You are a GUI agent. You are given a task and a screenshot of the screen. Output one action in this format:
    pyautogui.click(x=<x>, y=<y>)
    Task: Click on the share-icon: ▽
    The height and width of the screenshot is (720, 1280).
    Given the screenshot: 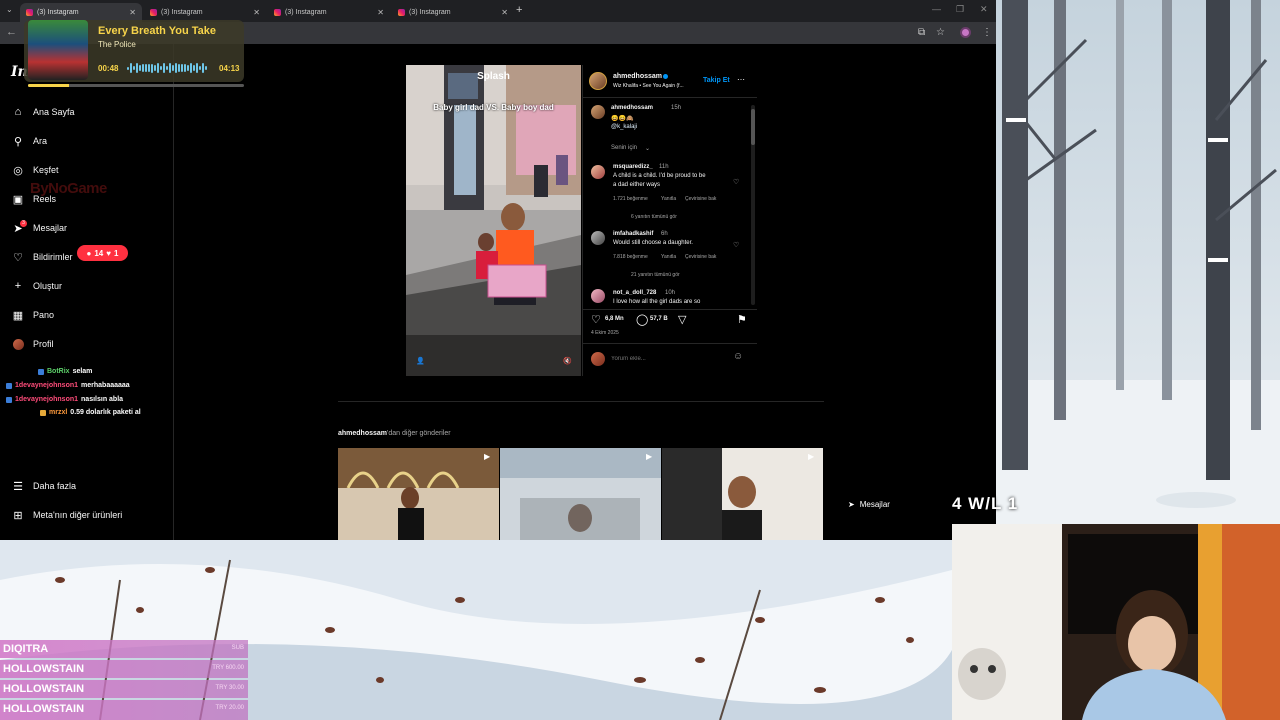 What is the action you would take?
    pyautogui.click(x=682, y=319)
    